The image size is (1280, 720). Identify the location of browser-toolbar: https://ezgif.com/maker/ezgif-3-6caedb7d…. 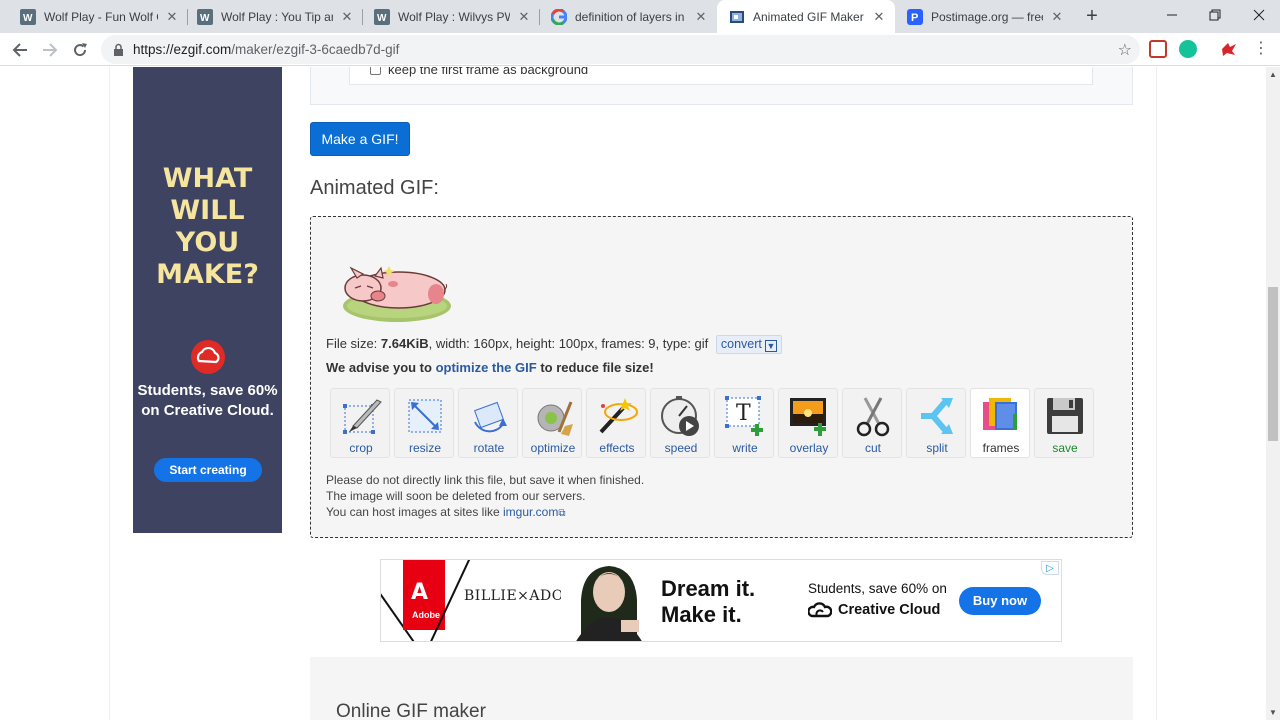
(640, 49).